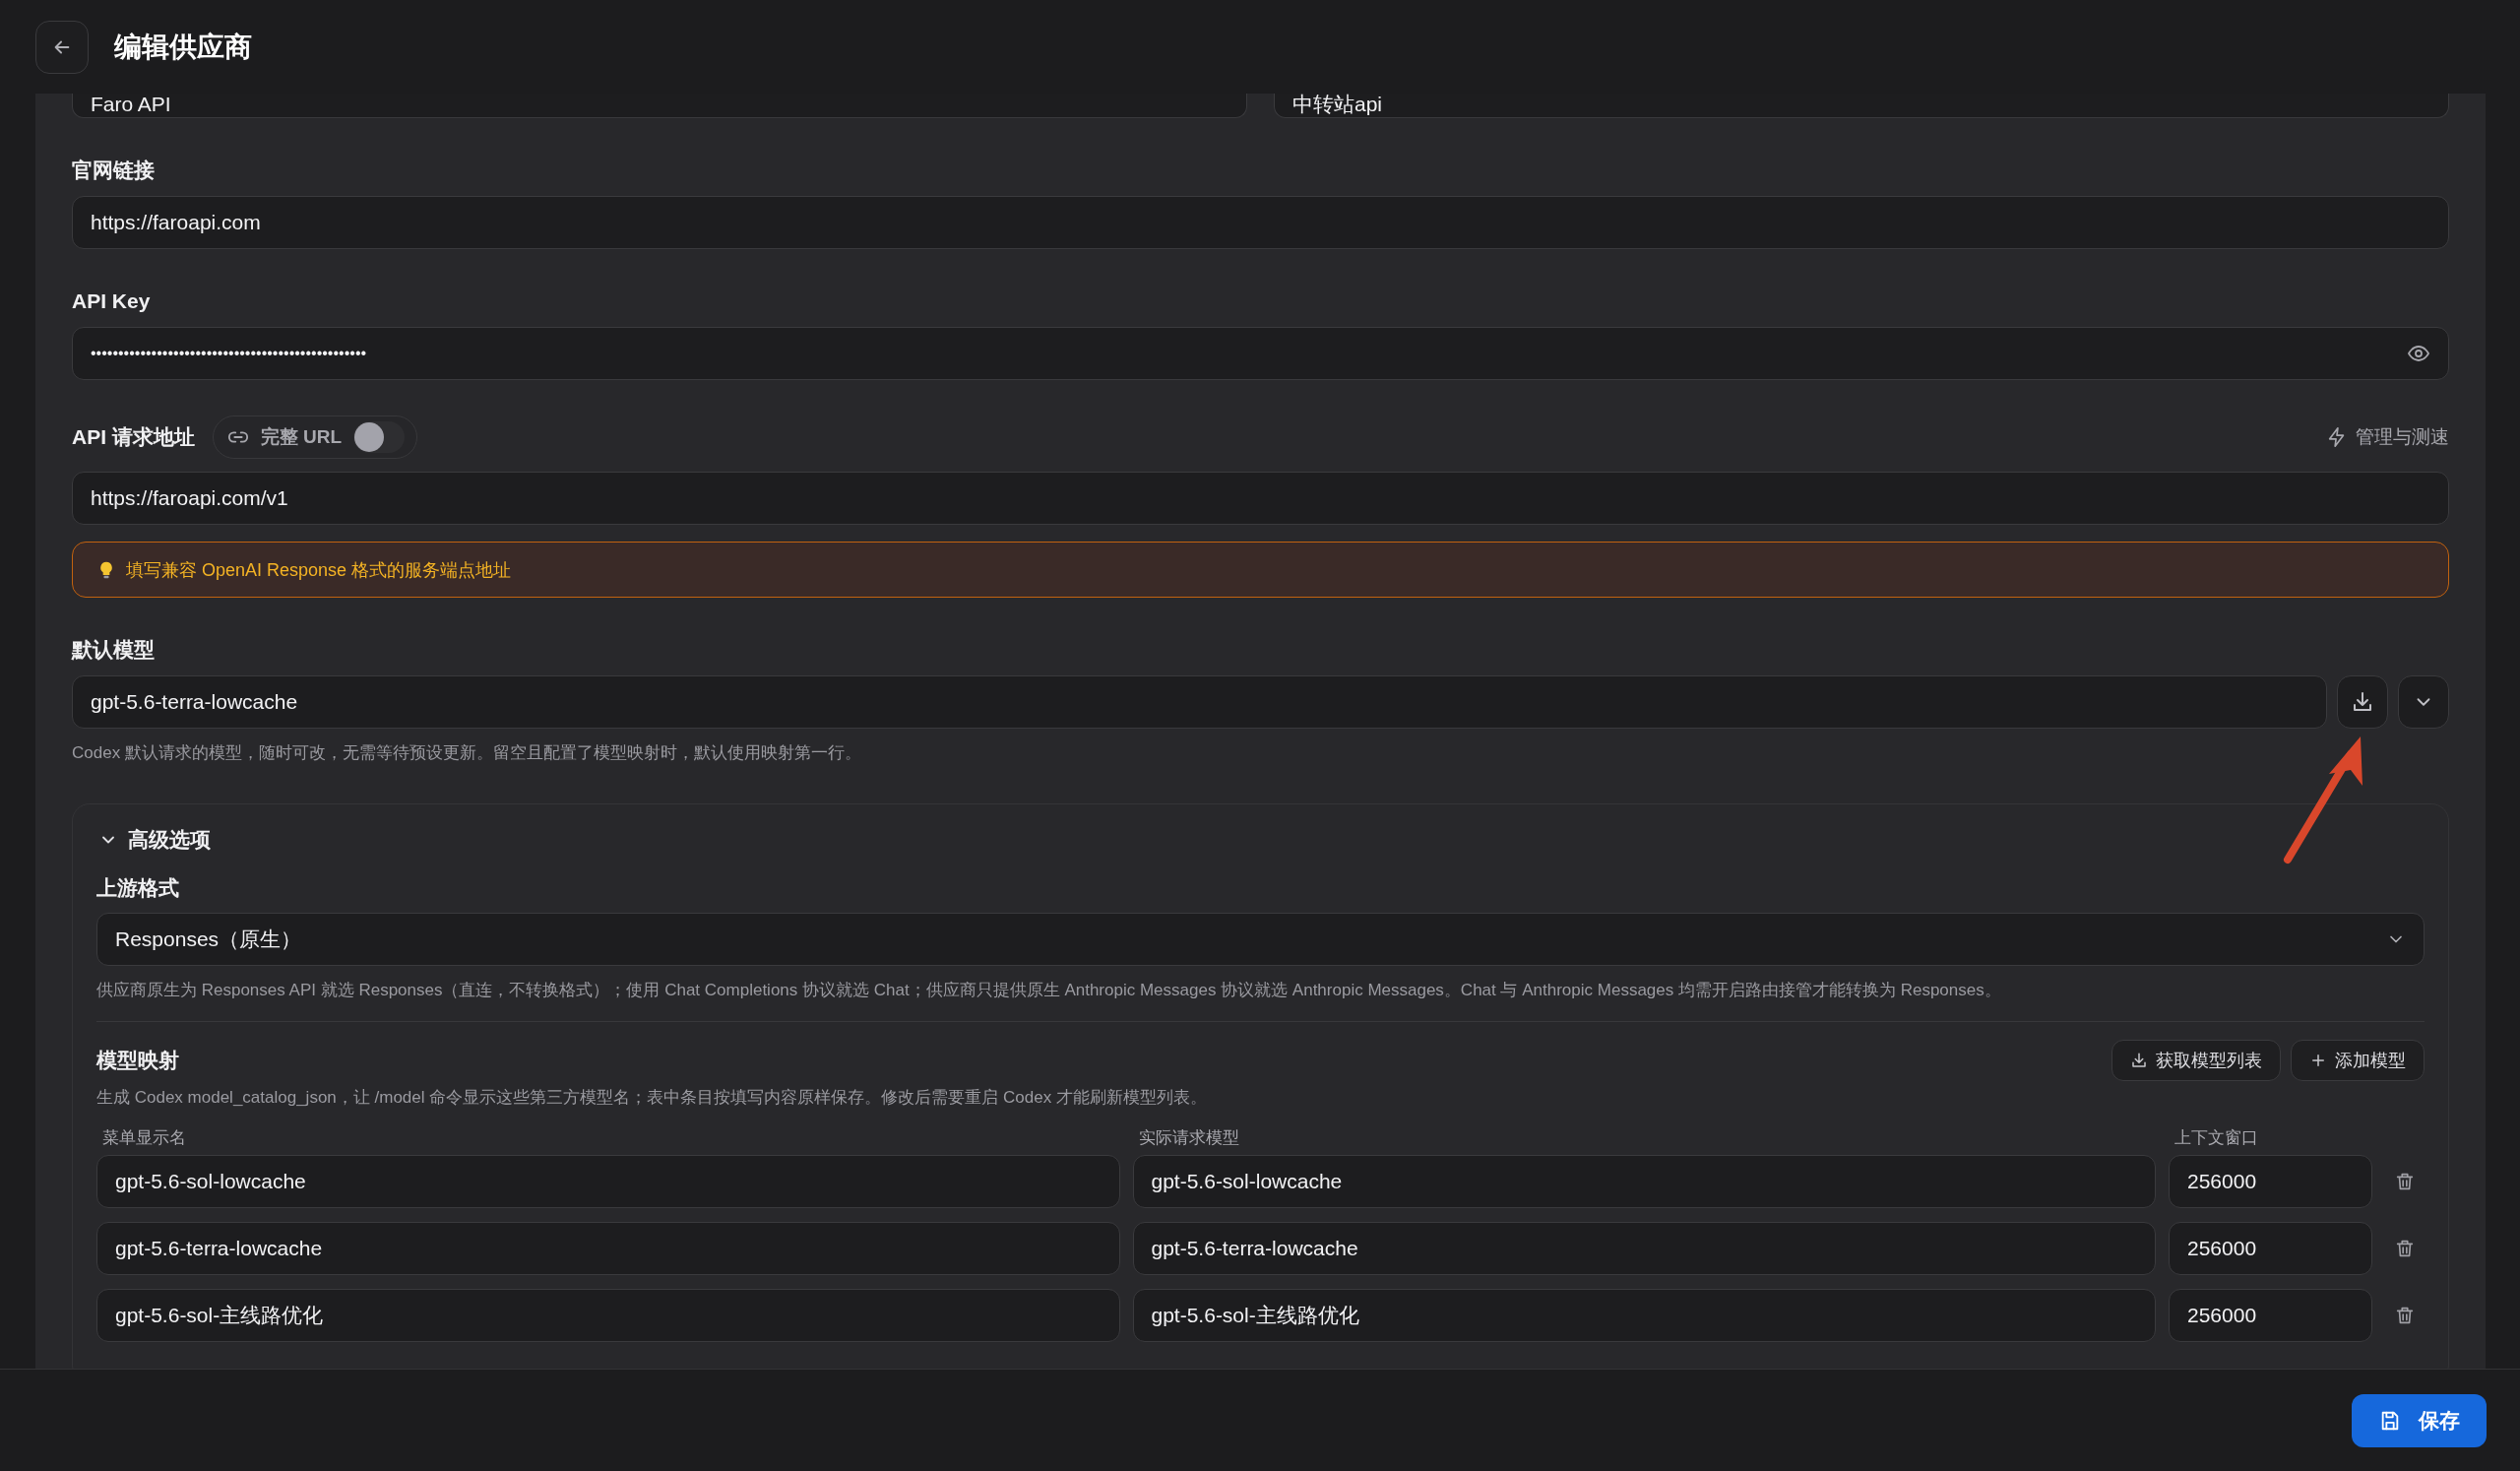  Describe the element at coordinates (319, 570) in the screenshot. I see `notice-text: 填写兼容 OpenAI Response 格式的服务端点地址` at that location.